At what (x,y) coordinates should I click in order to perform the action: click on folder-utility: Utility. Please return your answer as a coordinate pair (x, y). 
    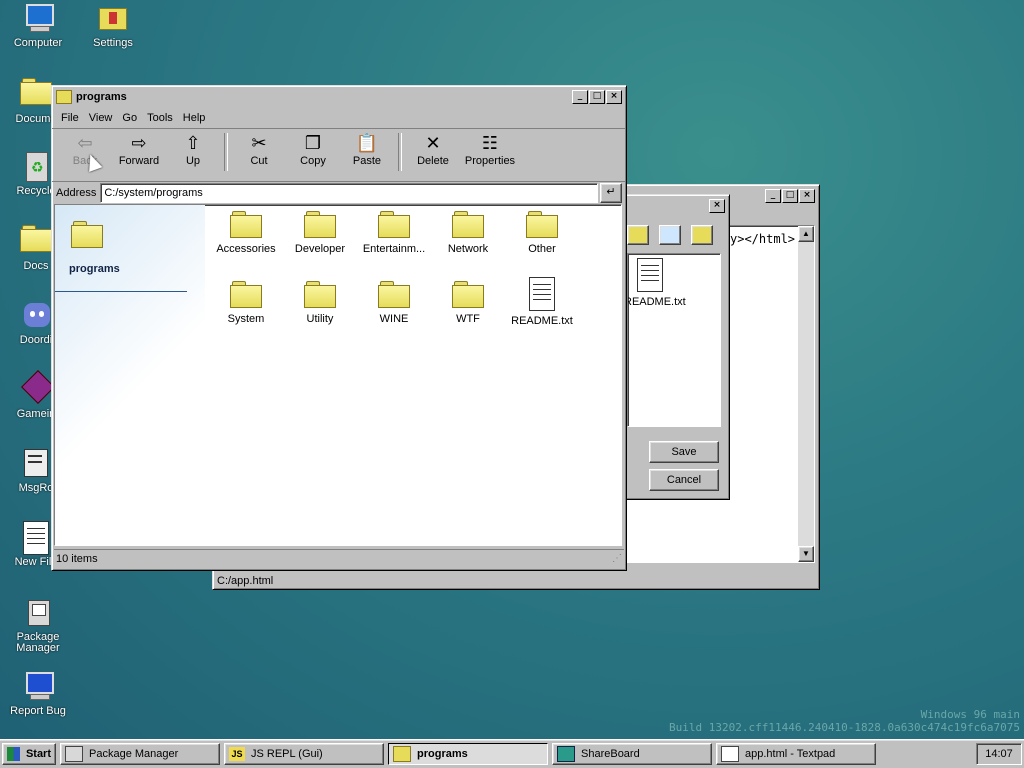
    Looking at the image, I should click on (320, 303).